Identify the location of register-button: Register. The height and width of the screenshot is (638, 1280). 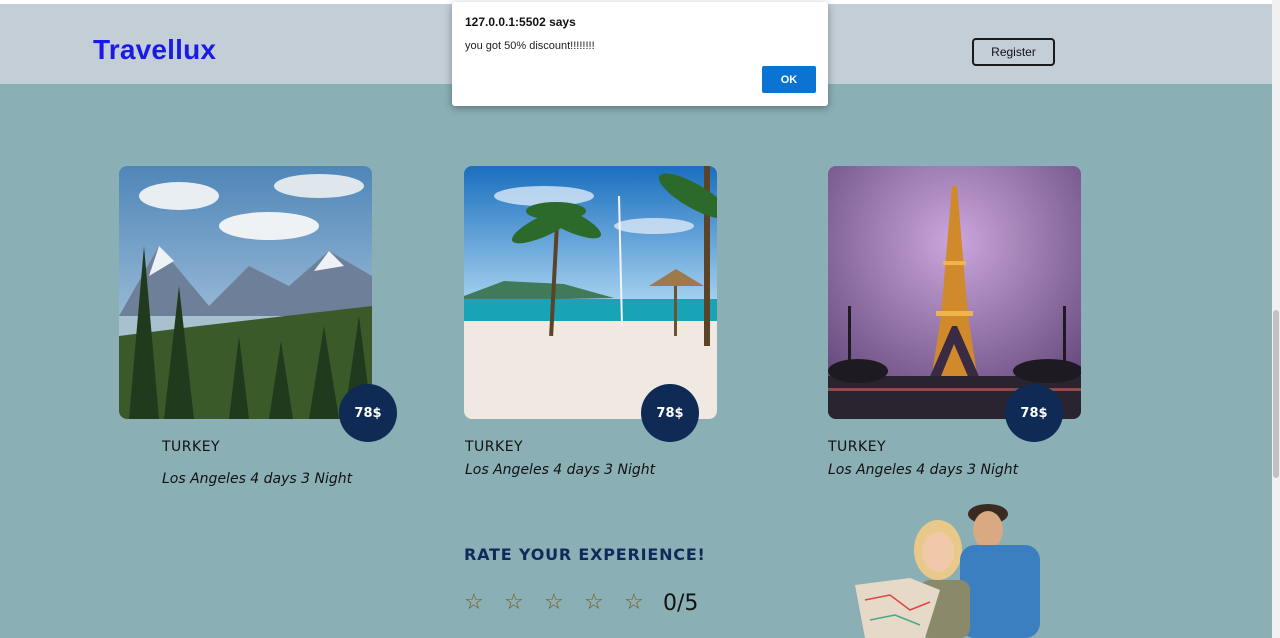
(1013, 52).